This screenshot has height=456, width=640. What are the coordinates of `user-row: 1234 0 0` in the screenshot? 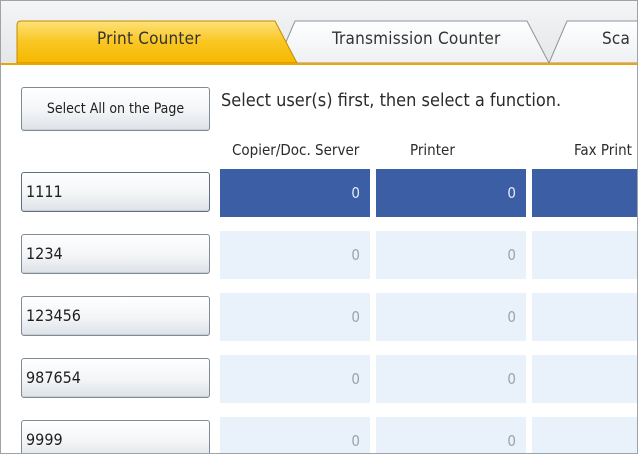 It's located at (319, 255).